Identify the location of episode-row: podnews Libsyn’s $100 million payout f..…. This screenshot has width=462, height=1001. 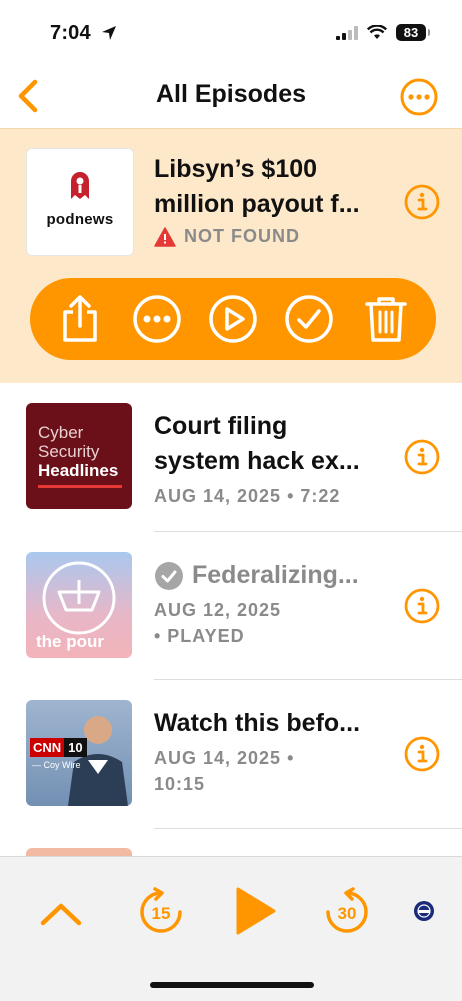
(231, 202).